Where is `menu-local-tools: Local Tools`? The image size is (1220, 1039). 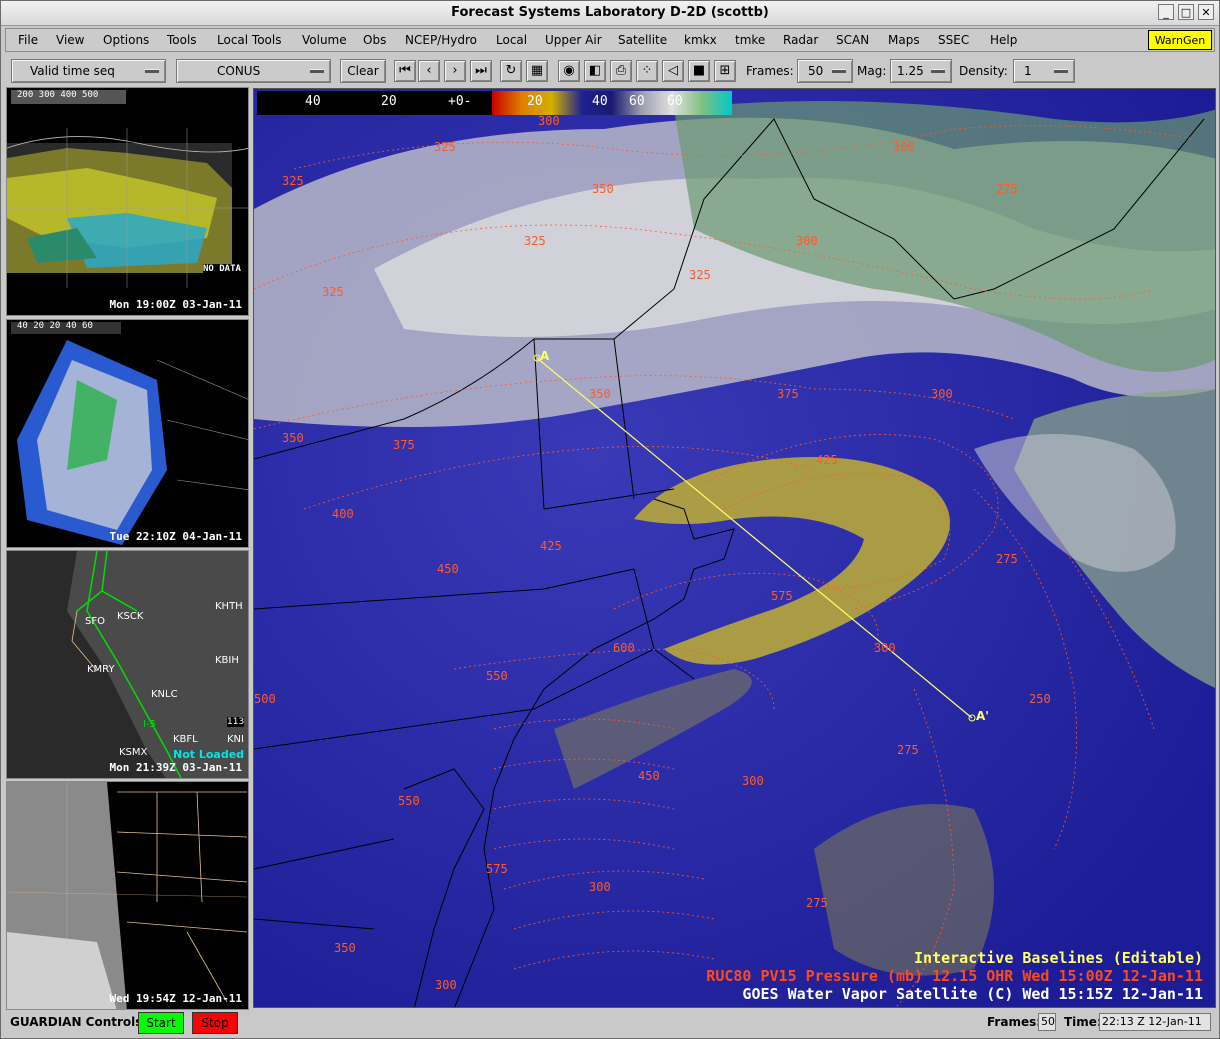
menu-local-tools: Local Tools is located at coordinates (249, 40).